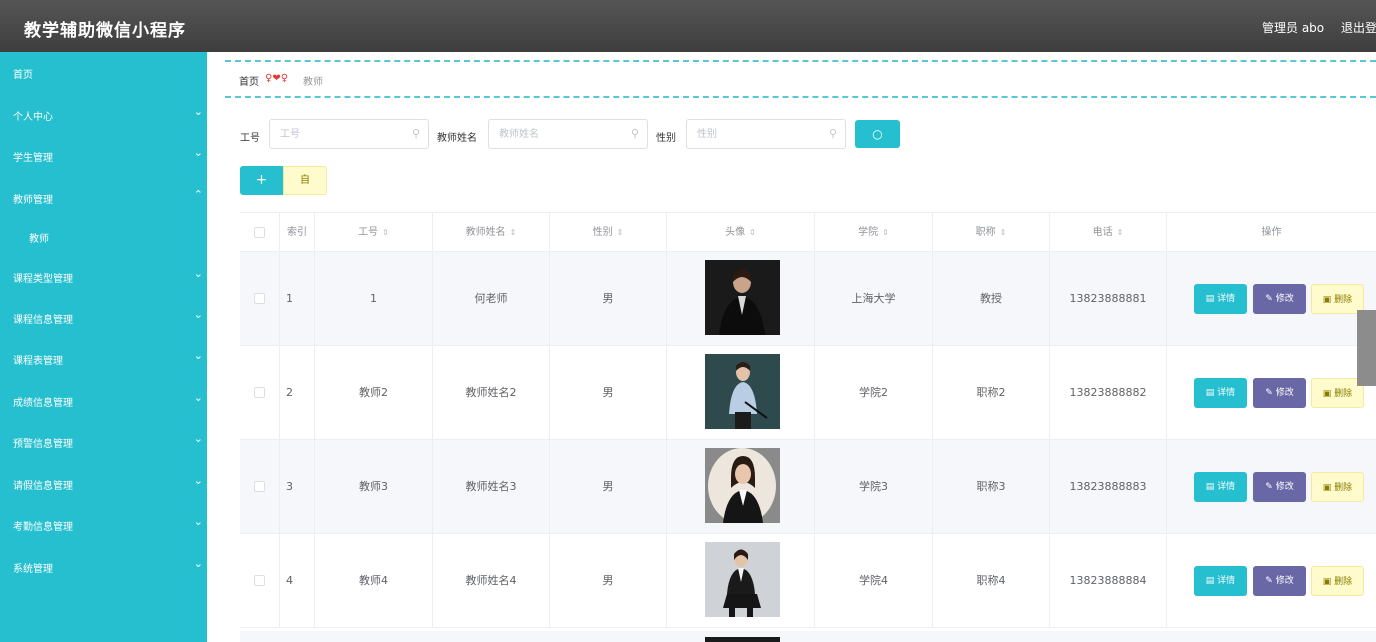  Describe the element at coordinates (1366, 348) in the screenshot. I see `vertical-scrollbar` at that location.